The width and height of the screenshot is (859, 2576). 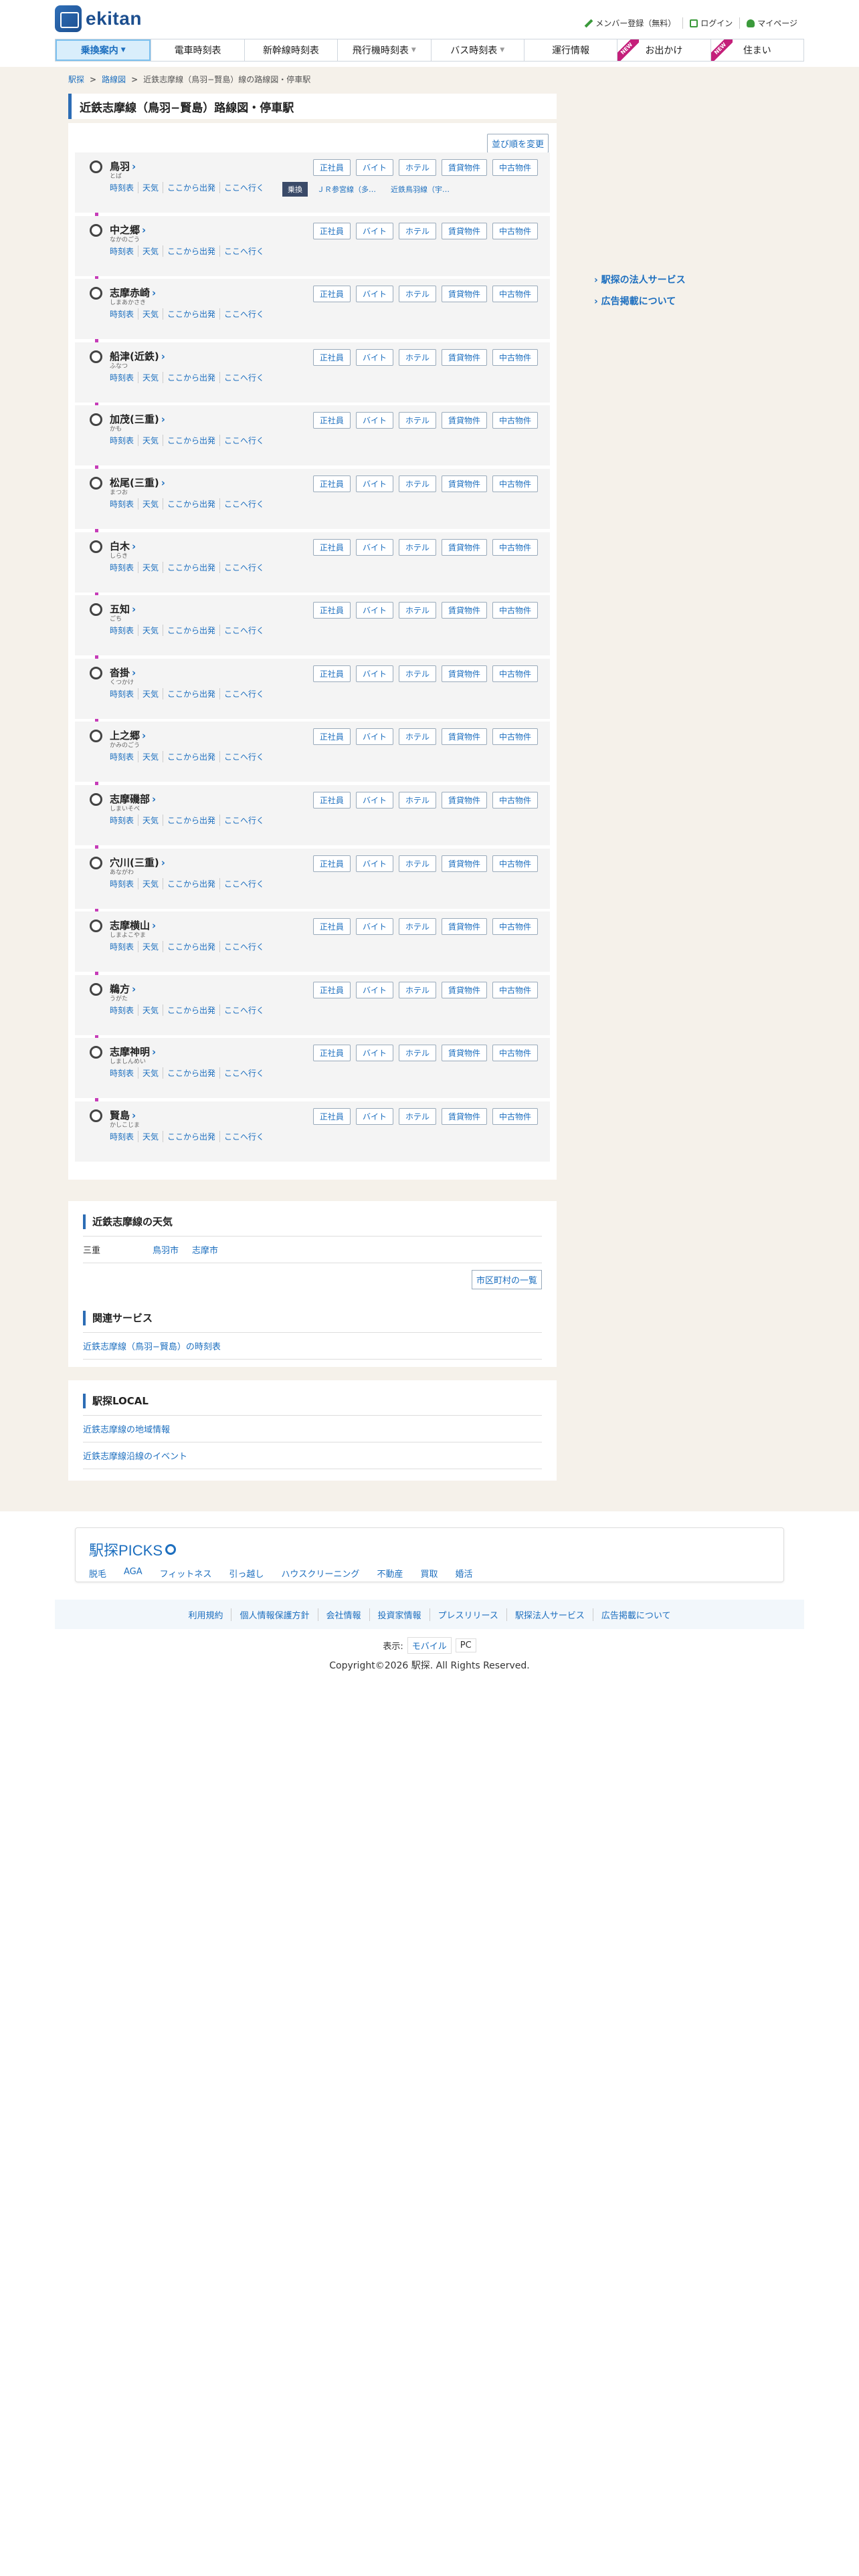 I want to click on footer-link: 個人情報保護方針, so click(x=274, y=1614).